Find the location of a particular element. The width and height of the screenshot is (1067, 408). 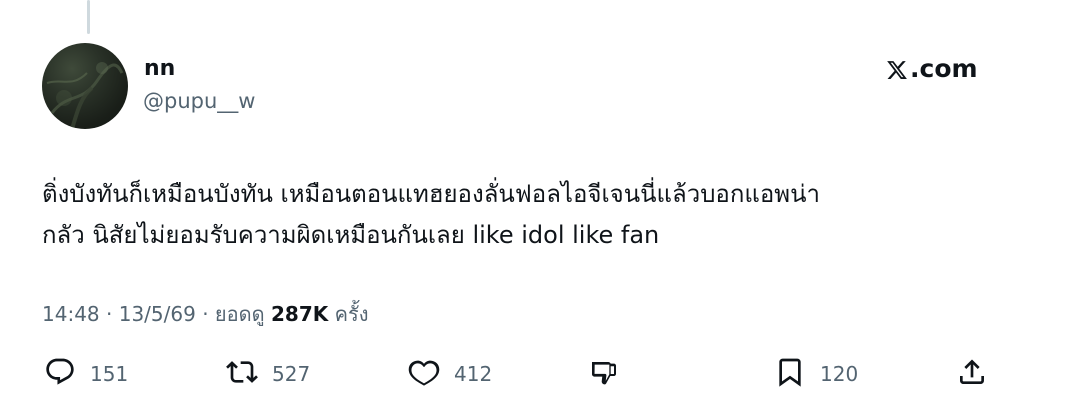

display-name: nn is located at coordinates (159, 69).